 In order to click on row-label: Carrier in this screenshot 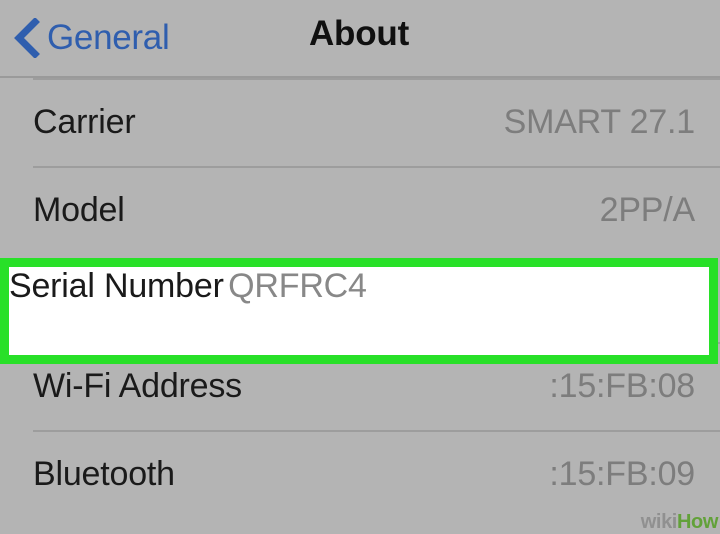, I will do `click(84, 121)`.